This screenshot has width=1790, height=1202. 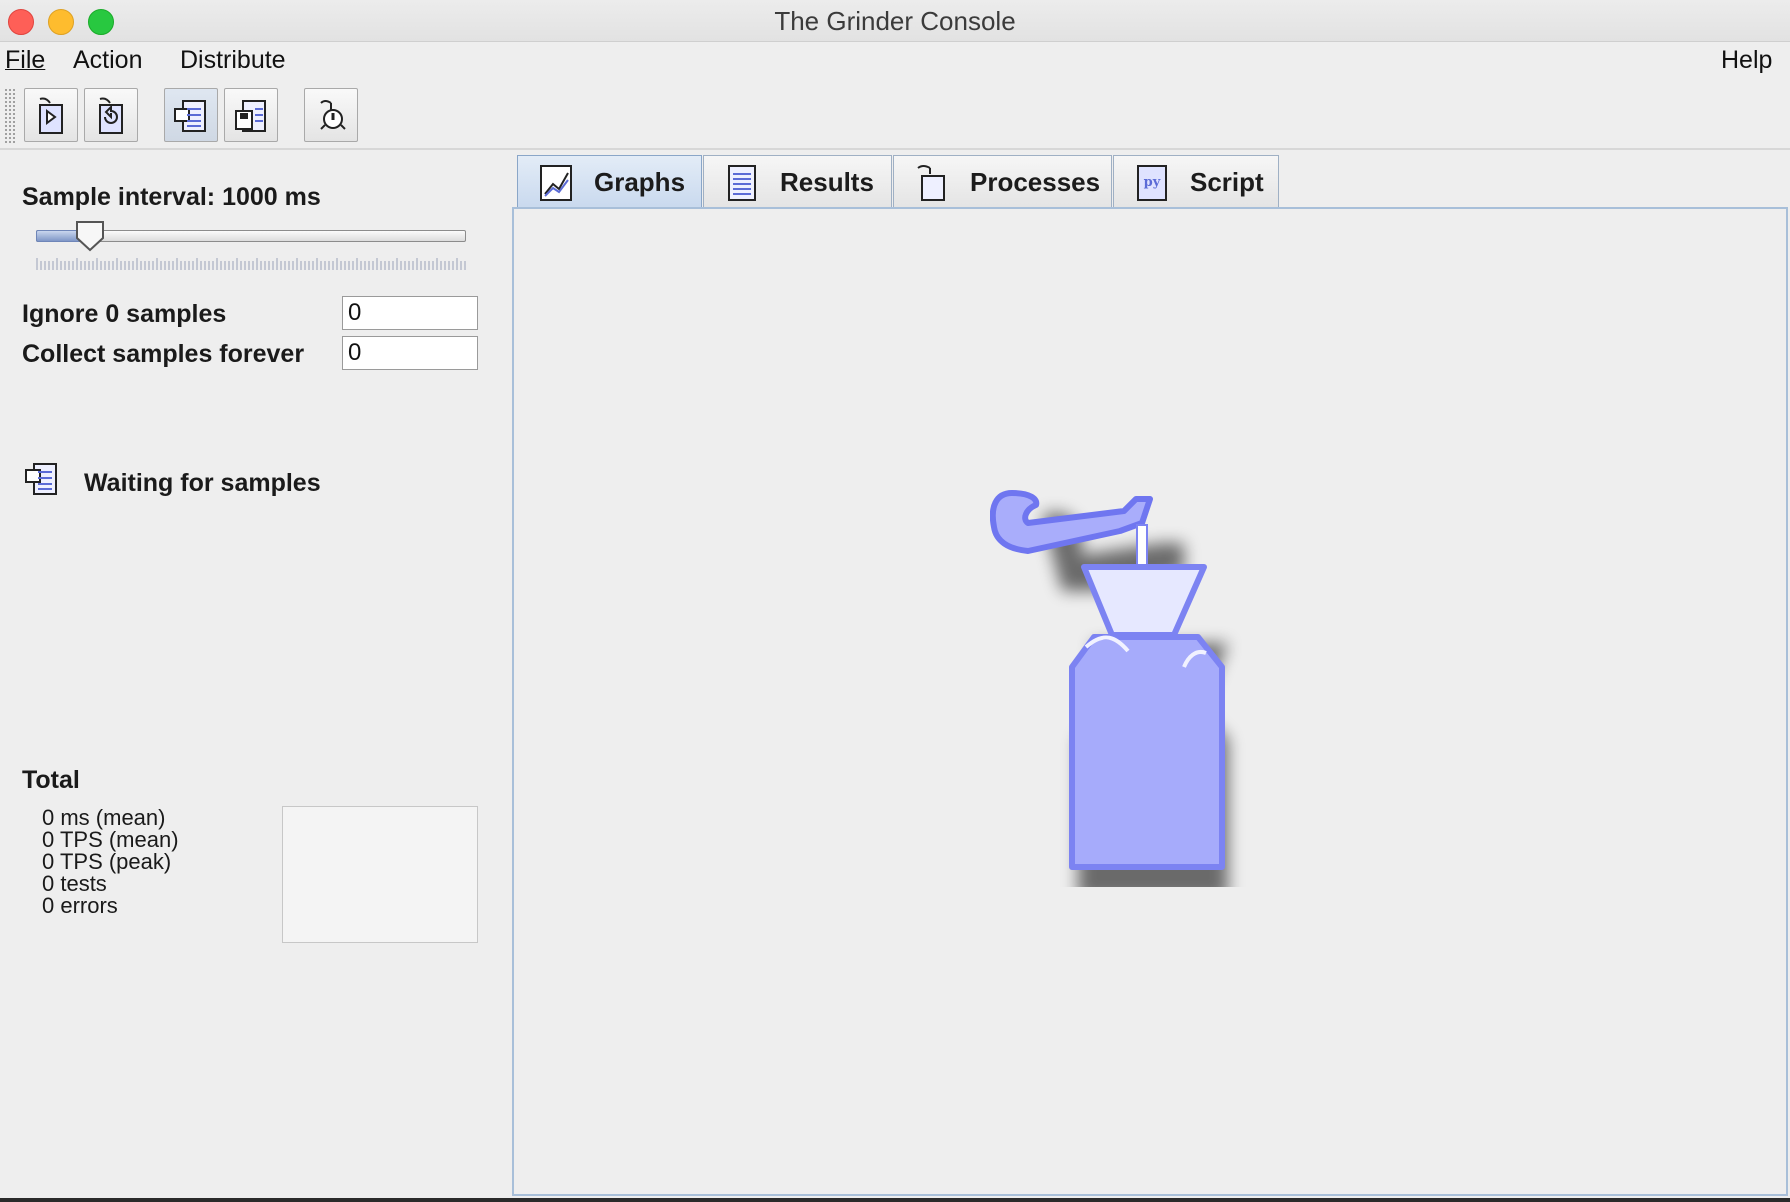 I want to click on tab-processes: Processes, so click(x=1002, y=181).